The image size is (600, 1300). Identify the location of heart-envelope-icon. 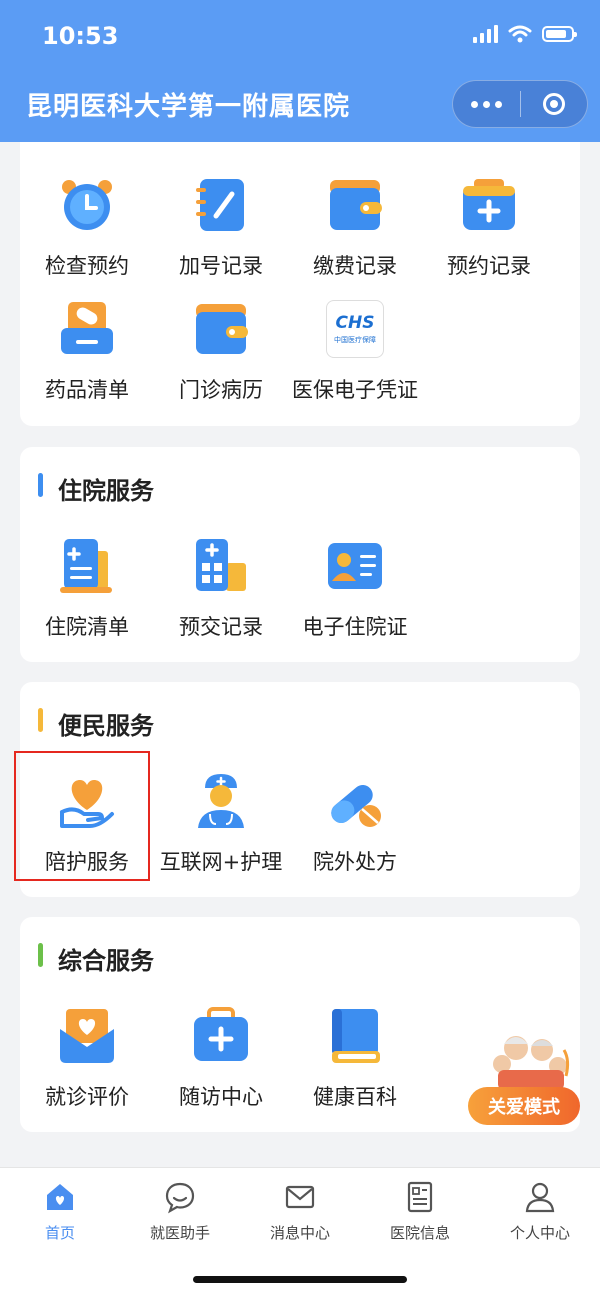
(87, 1036).